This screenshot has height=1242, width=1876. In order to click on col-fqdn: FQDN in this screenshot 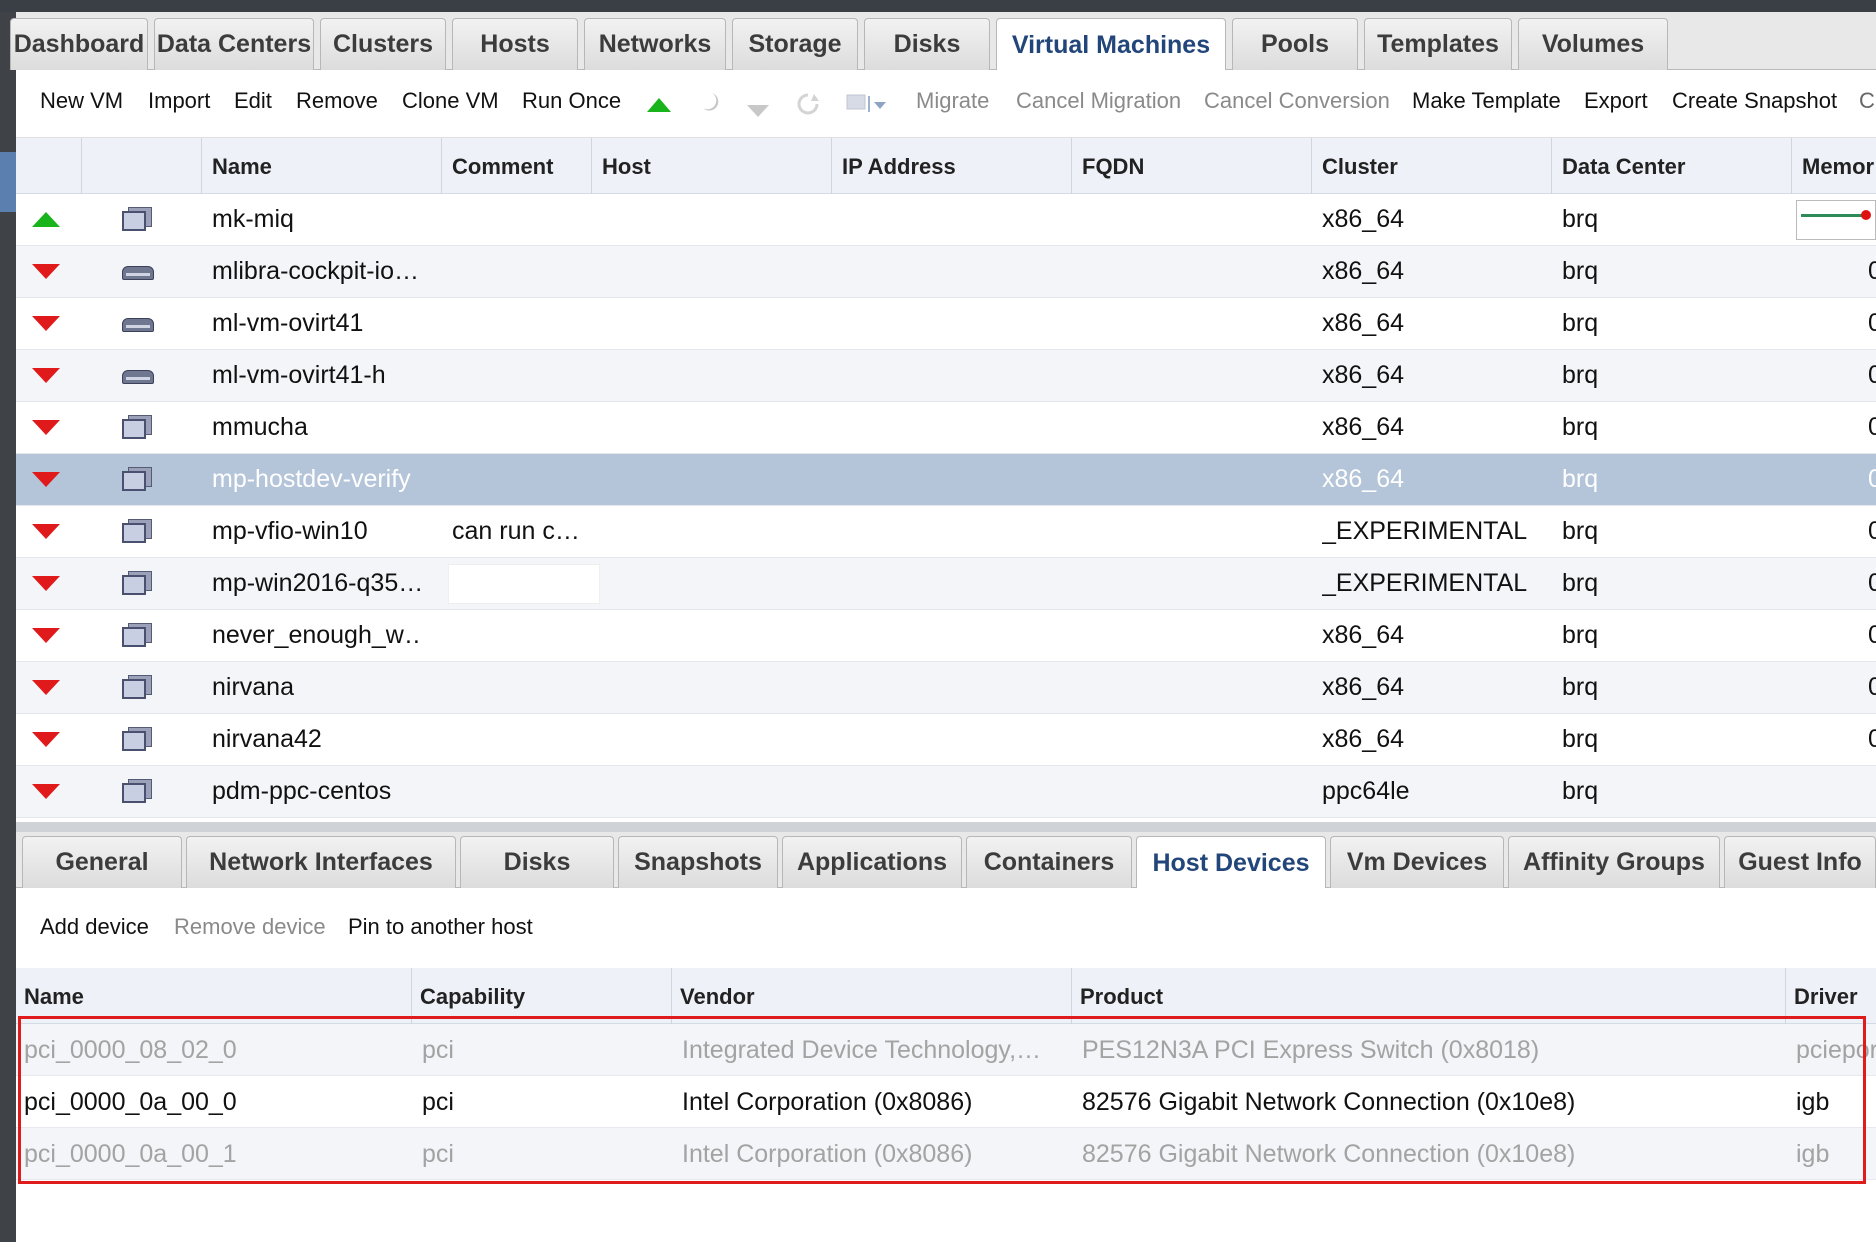, I will do `click(1192, 166)`.